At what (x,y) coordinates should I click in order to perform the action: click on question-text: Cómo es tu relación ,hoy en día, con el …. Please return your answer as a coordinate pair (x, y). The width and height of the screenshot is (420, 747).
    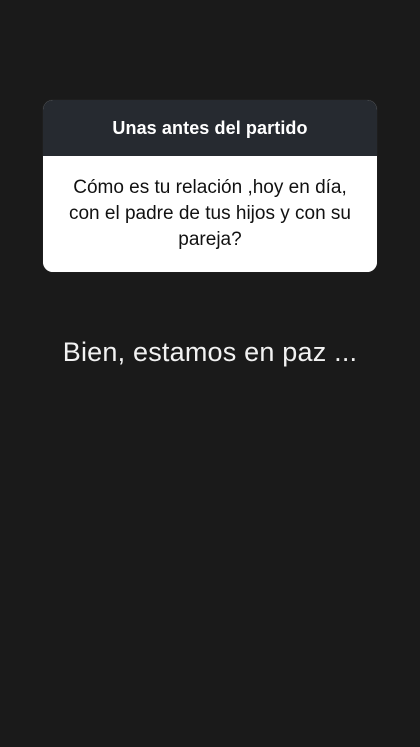
    Looking at the image, I should click on (210, 214).